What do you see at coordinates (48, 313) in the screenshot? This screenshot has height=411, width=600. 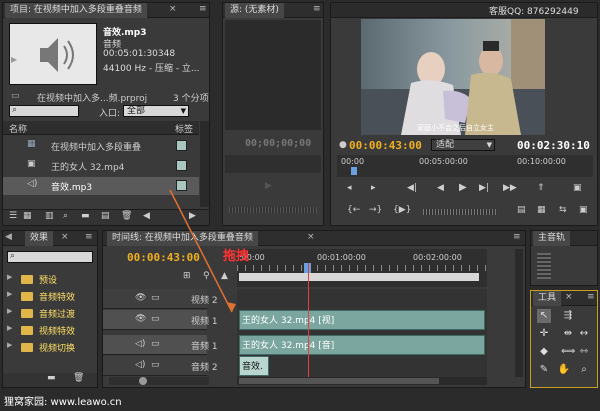 I see `effects-folder-item: ▶ 音频过渡` at bounding box center [48, 313].